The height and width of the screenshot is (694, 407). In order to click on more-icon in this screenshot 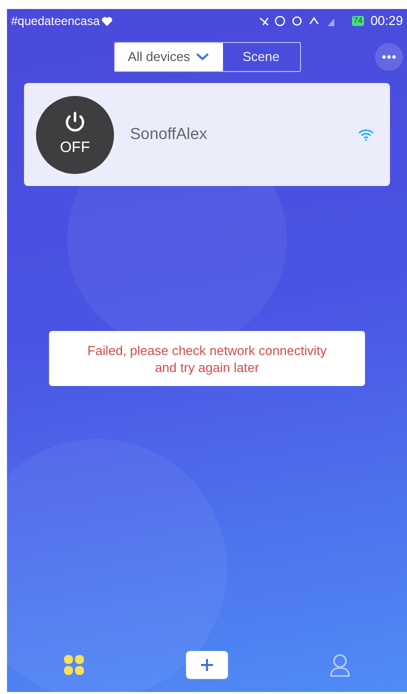, I will do `click(389, 57)`.